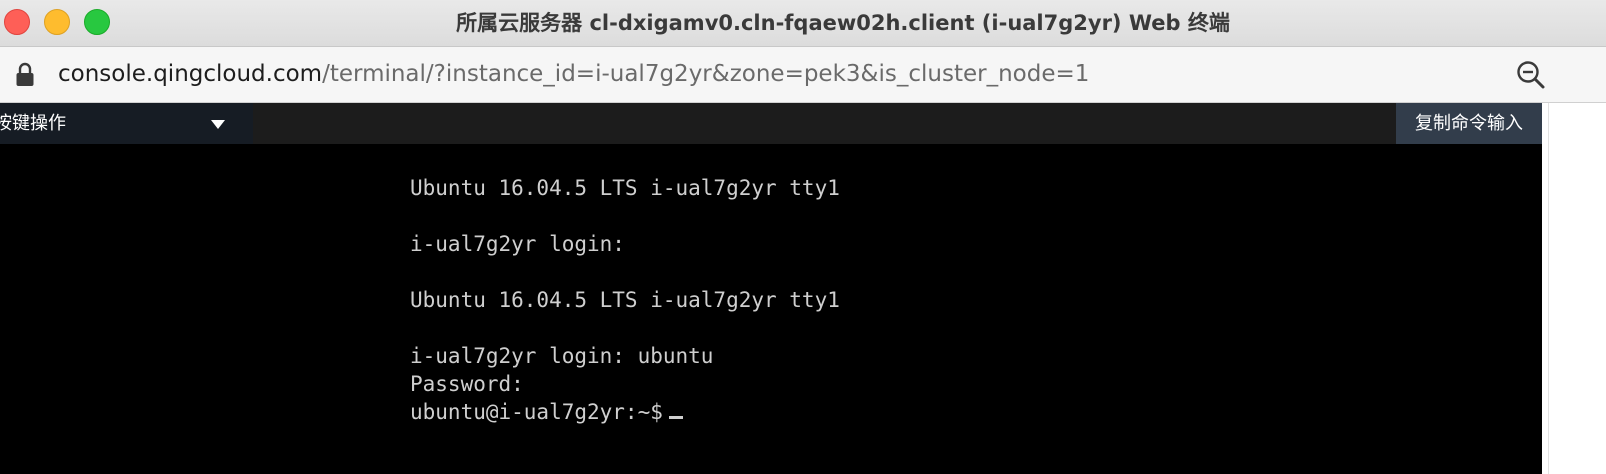  I want to click on lock-icon, so click(25, 74).